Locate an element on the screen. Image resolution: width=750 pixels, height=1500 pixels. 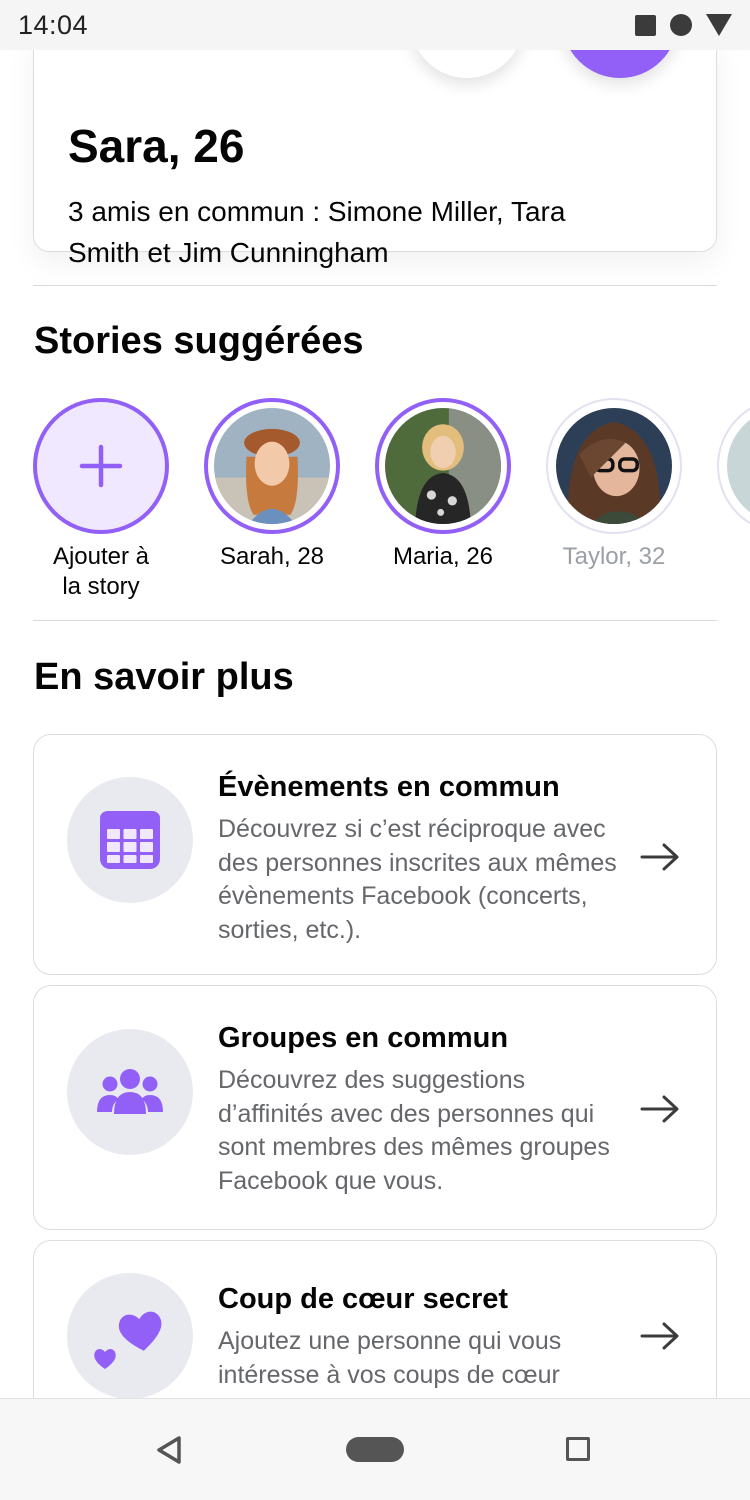
status-icons is located at coordinates (683, 25).